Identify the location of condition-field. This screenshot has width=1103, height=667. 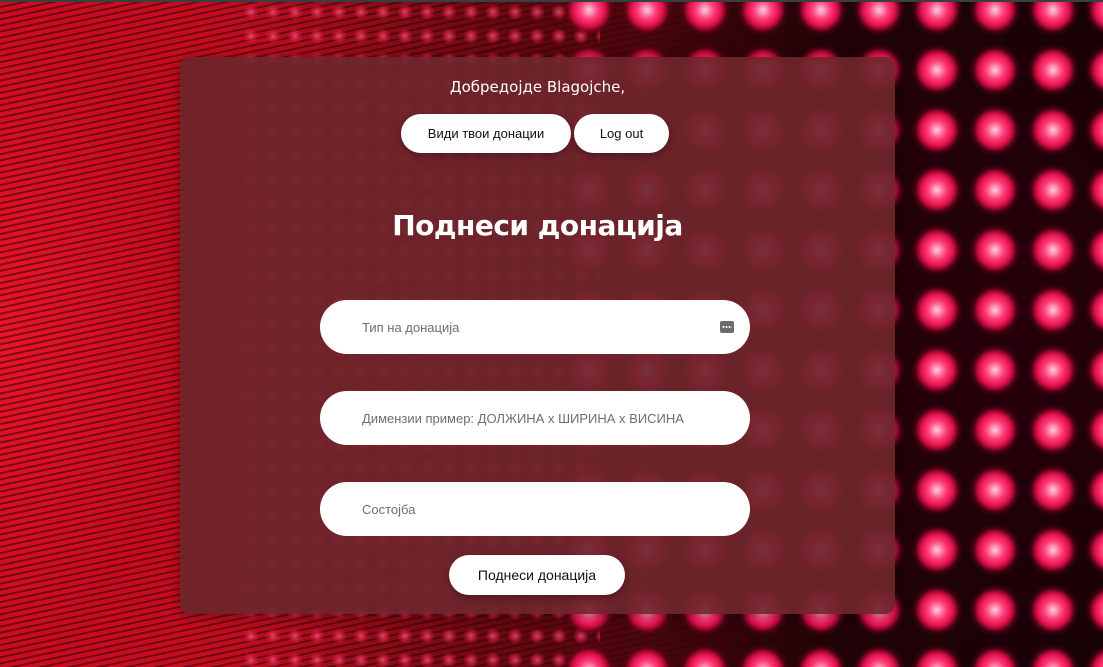
(535, 509).